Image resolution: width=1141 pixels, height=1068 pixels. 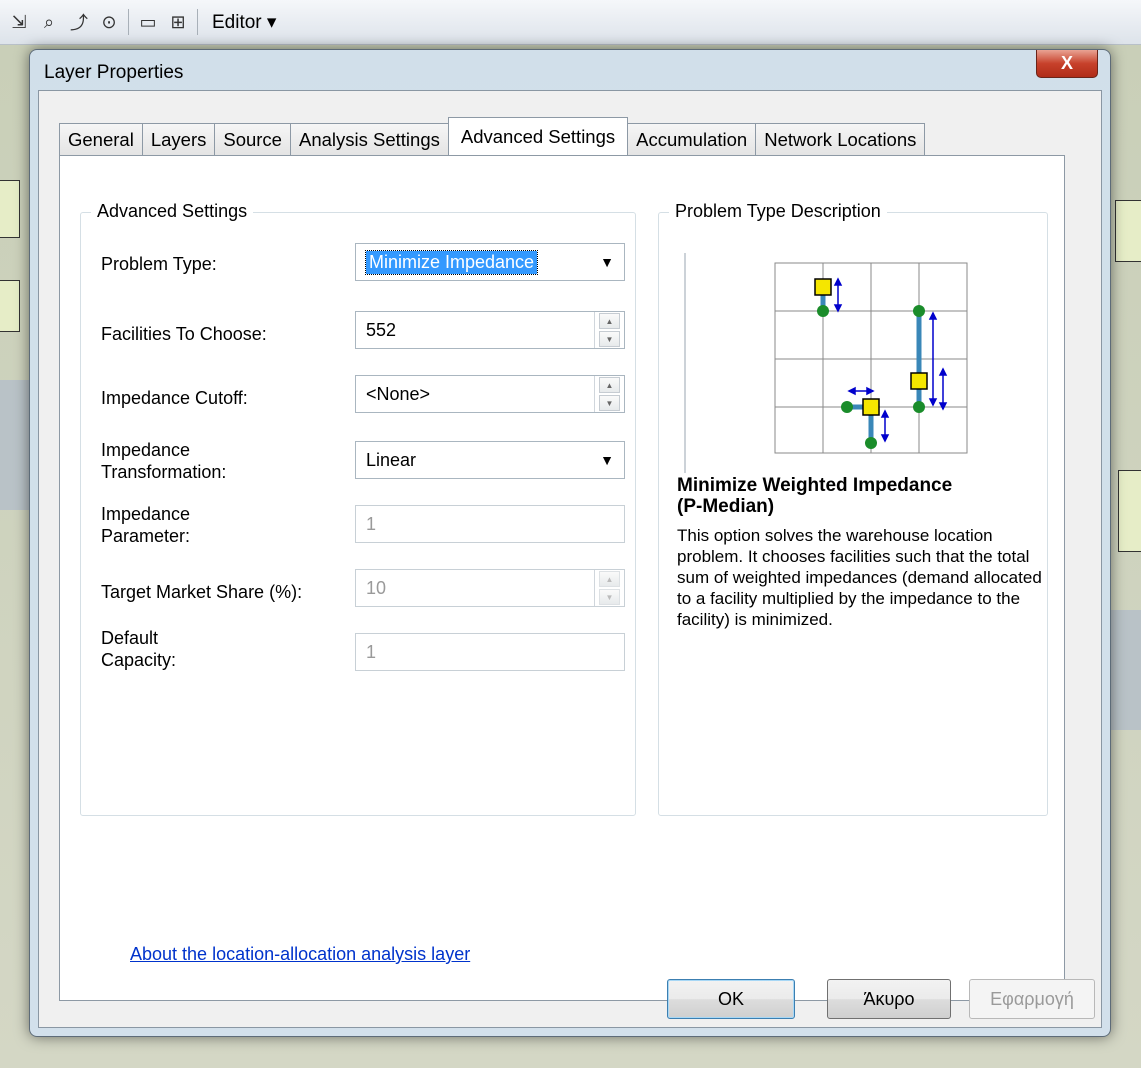 I want to click on target-market-share-input: 10 ▲ ▼, so click(x=490, y=588).